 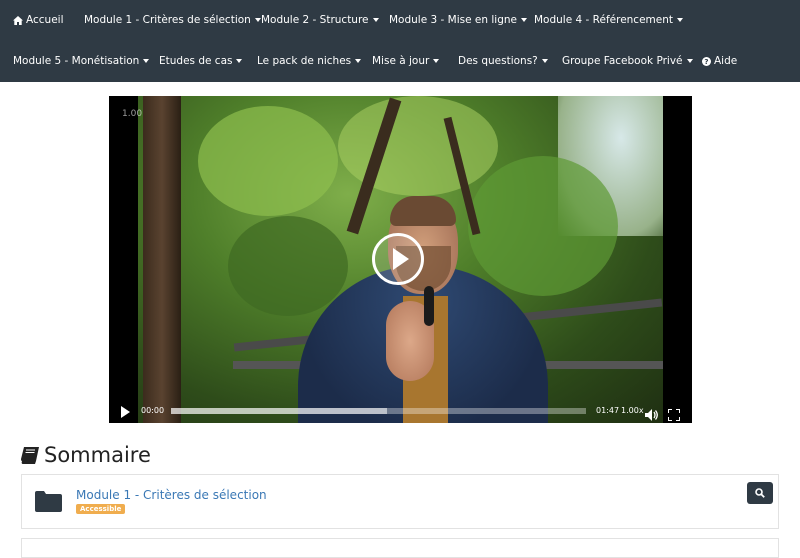 I want to click on status-badge: Accessible, so click(x=101, y=509).